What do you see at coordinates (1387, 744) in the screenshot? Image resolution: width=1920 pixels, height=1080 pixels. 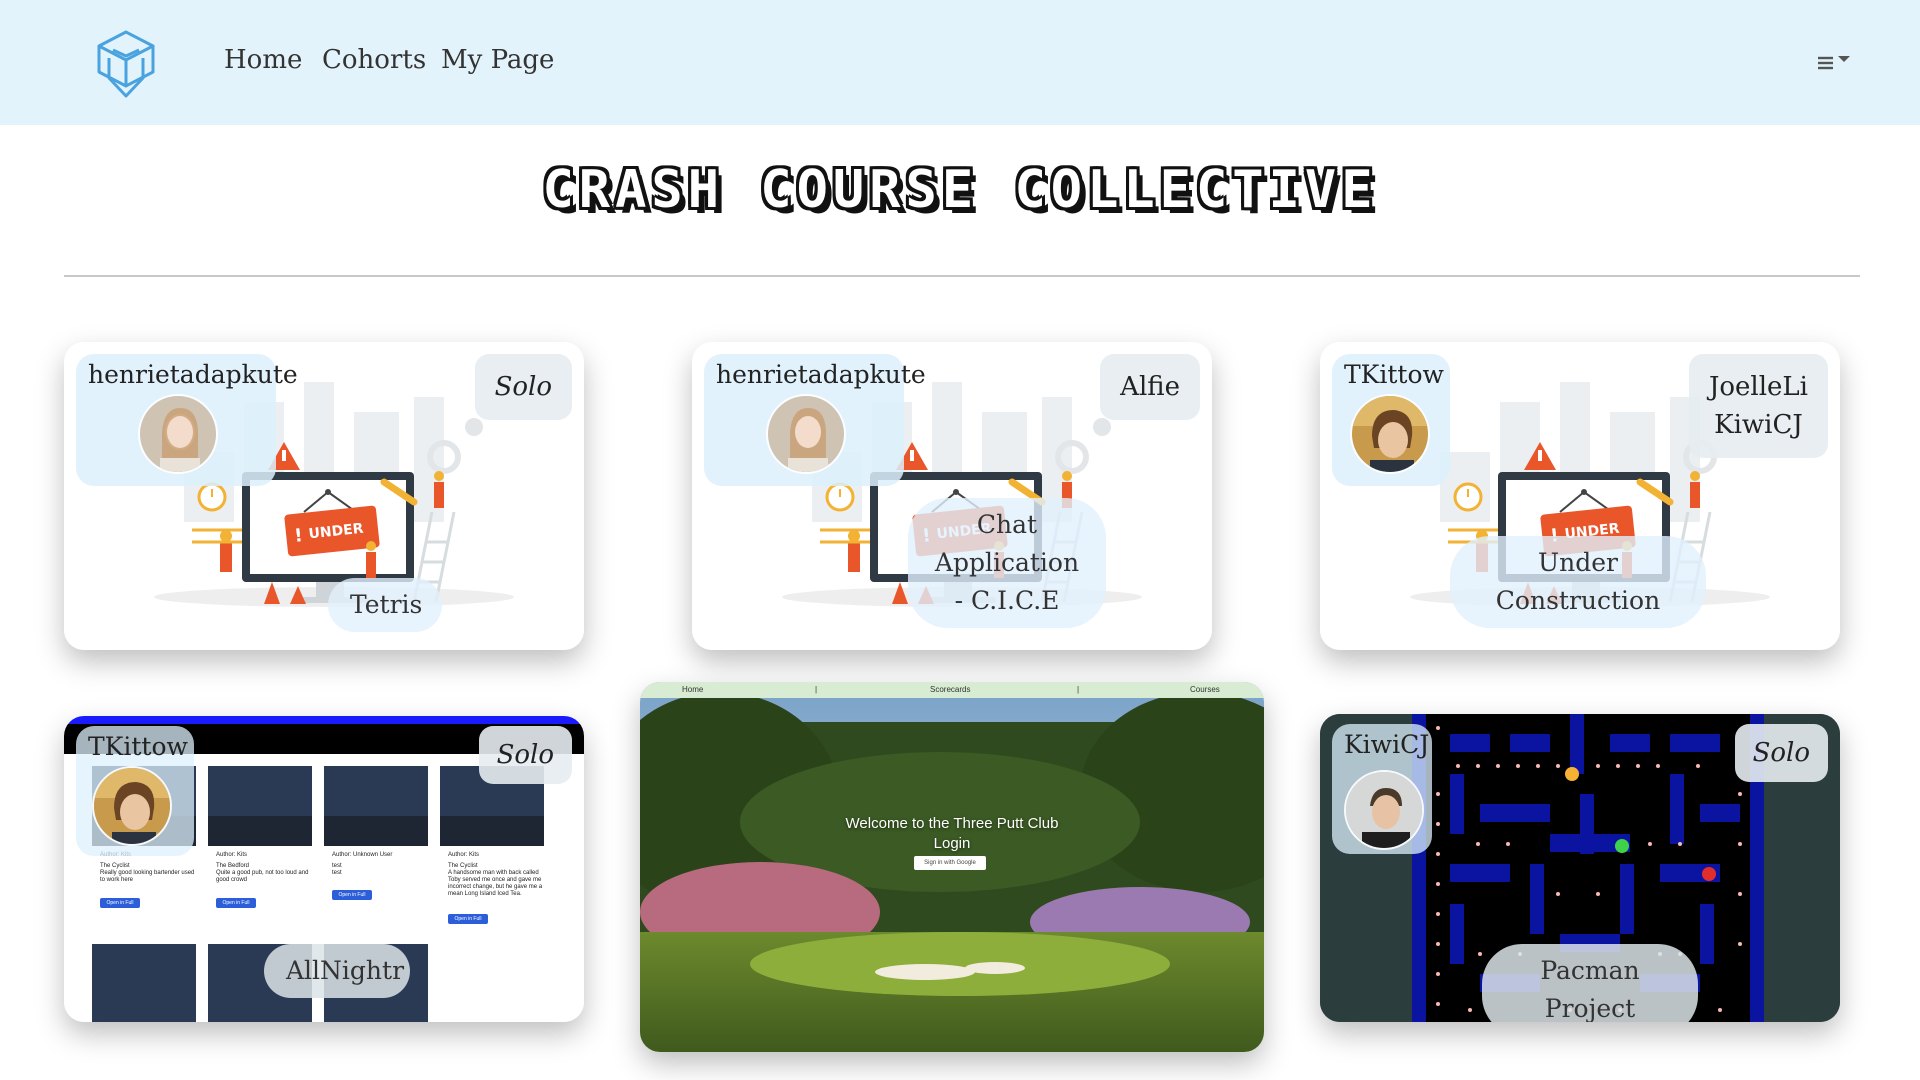 I see `author-name: KiwiCJ` at bounding box center [1387, 744].